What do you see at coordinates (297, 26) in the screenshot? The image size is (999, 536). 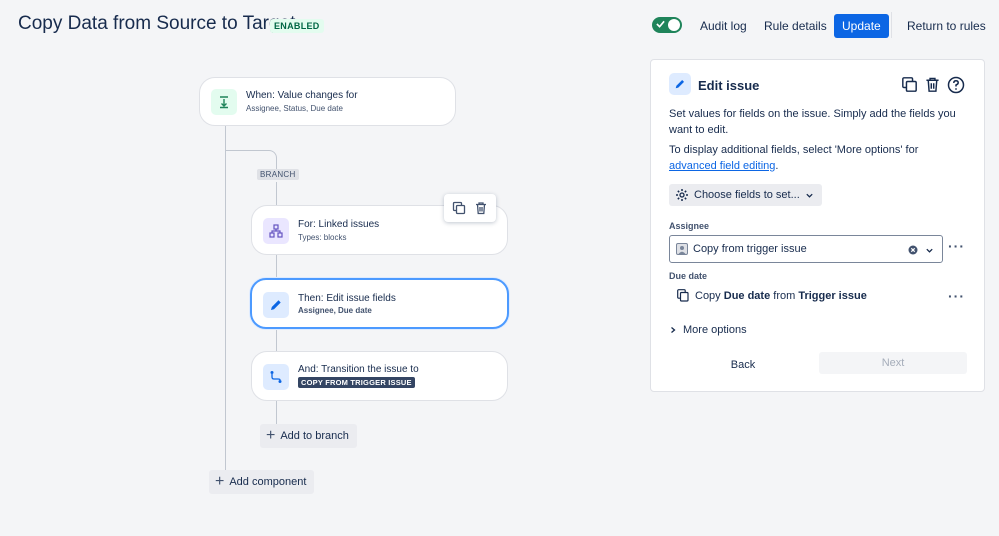 I see `status-badge: ENABLED` at bounding box center [297, 26].